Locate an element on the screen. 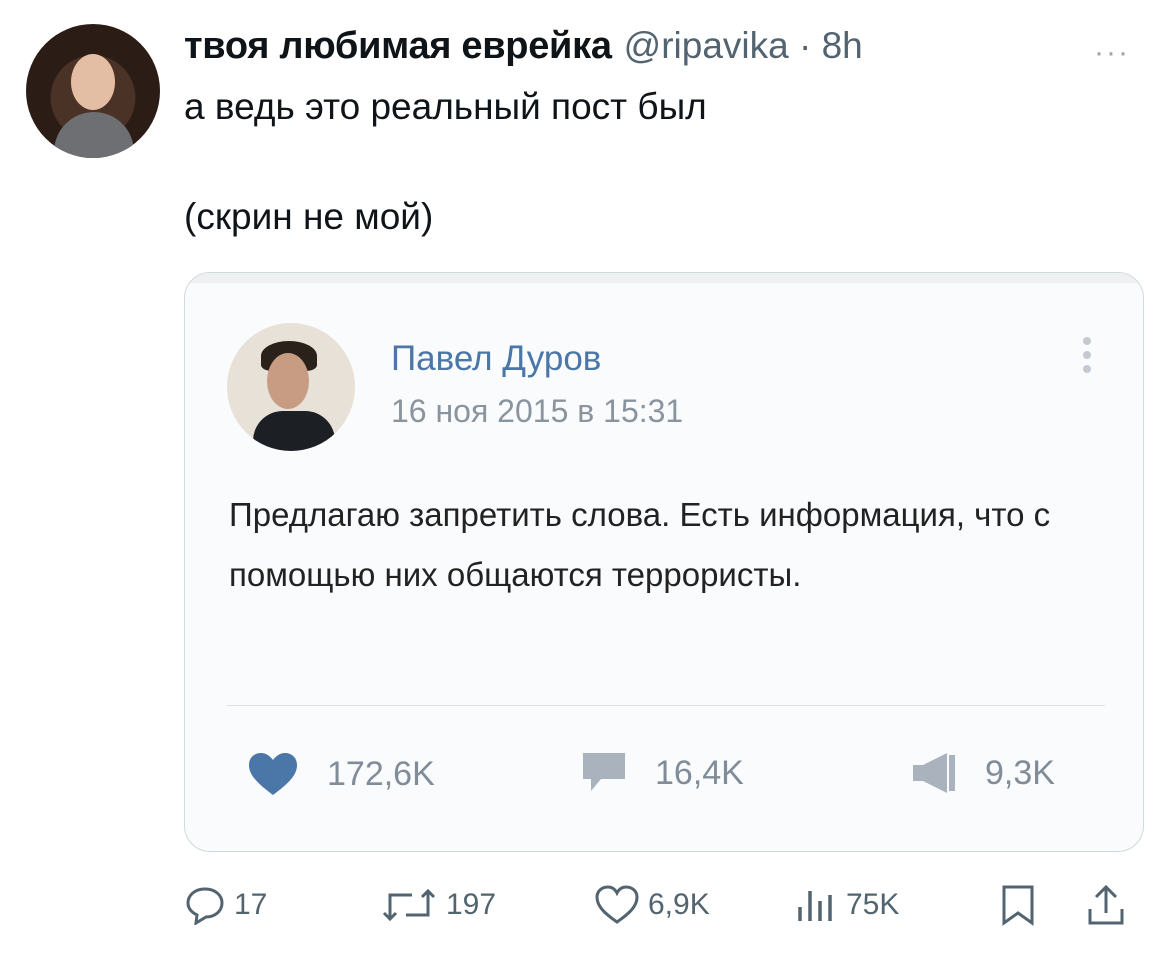 The image size is (1170, 957). tweet-text-line-2: (скрин не мой) is located at coordinates (309, 216).